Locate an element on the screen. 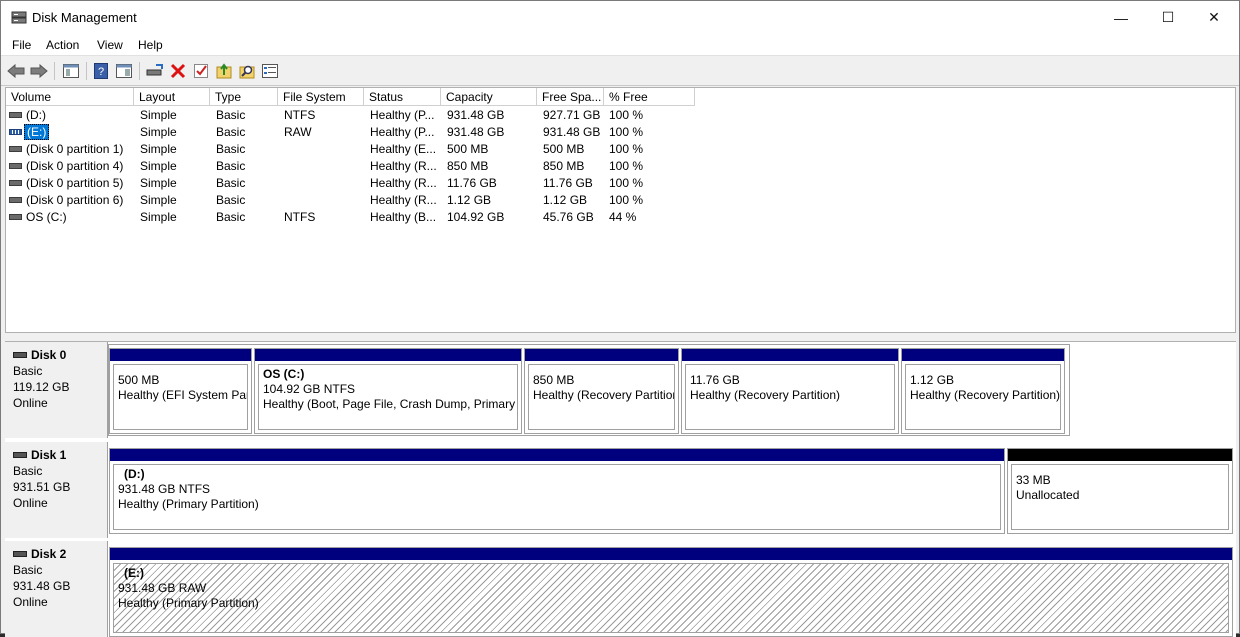  volume-name: (E:) is located at coordinates (37, 132).